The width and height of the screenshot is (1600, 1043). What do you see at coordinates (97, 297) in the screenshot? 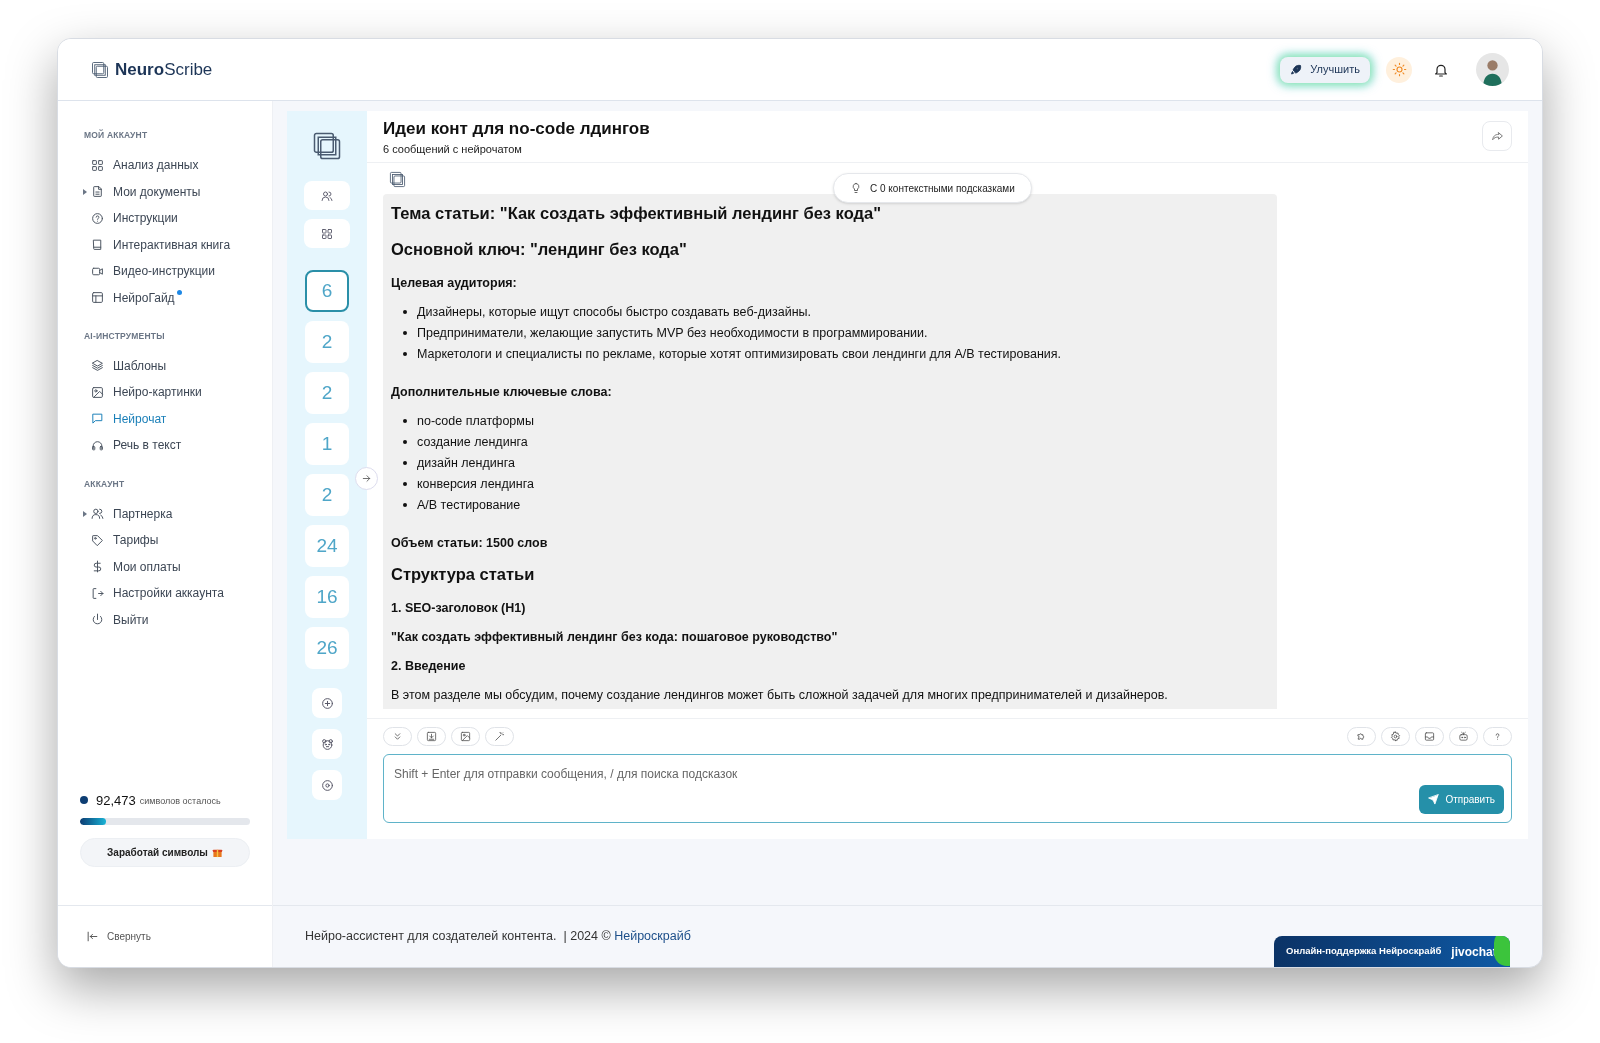
I see `table-icon` at bounding box center [97, 297].